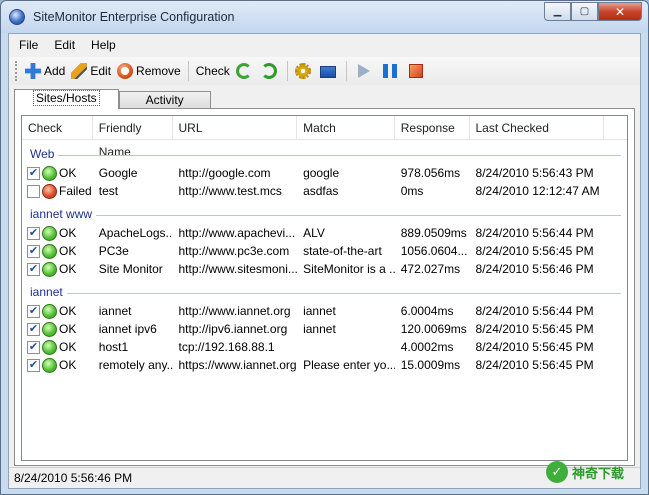 Image resolution: width=649 pixels, height=495 pixels. I want to click on status-text: 8/24/2010 5:56:46 PM, so click(73, 478).